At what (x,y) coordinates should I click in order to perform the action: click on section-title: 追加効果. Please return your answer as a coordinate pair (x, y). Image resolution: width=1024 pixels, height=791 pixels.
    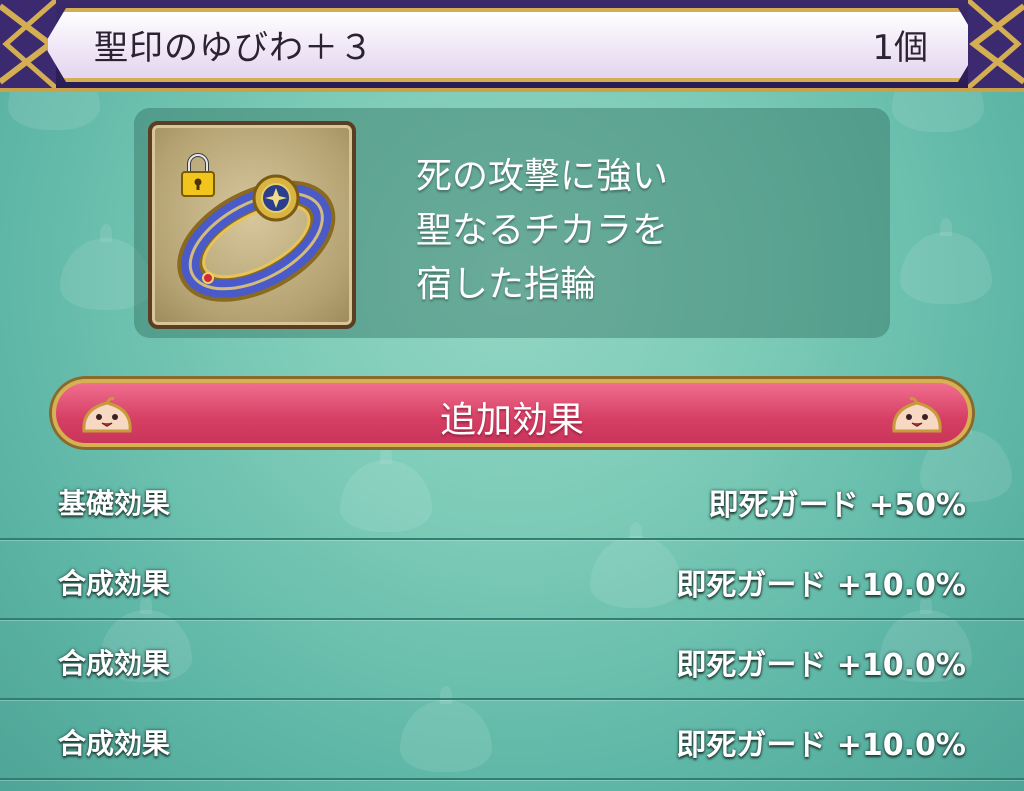
    Looking at the image, I should click on (511, 420).